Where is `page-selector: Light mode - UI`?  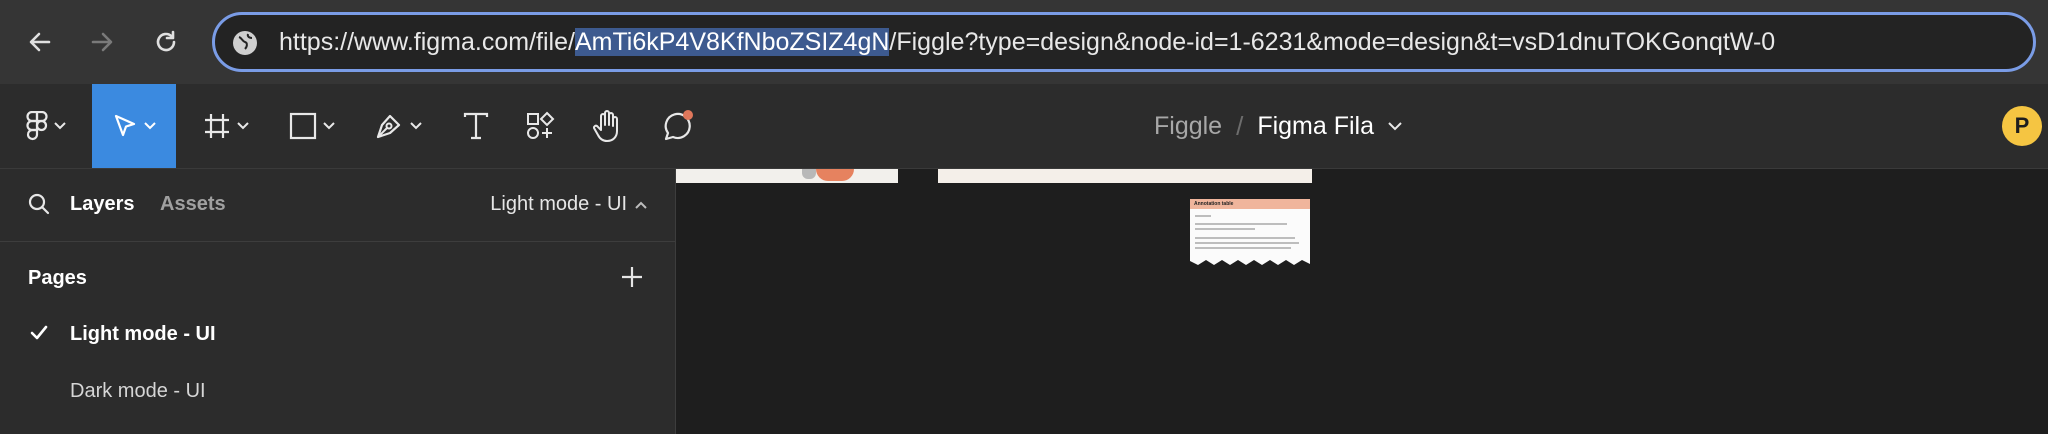
page-selector: Light mode - UI is located at coordinates (568, 204).